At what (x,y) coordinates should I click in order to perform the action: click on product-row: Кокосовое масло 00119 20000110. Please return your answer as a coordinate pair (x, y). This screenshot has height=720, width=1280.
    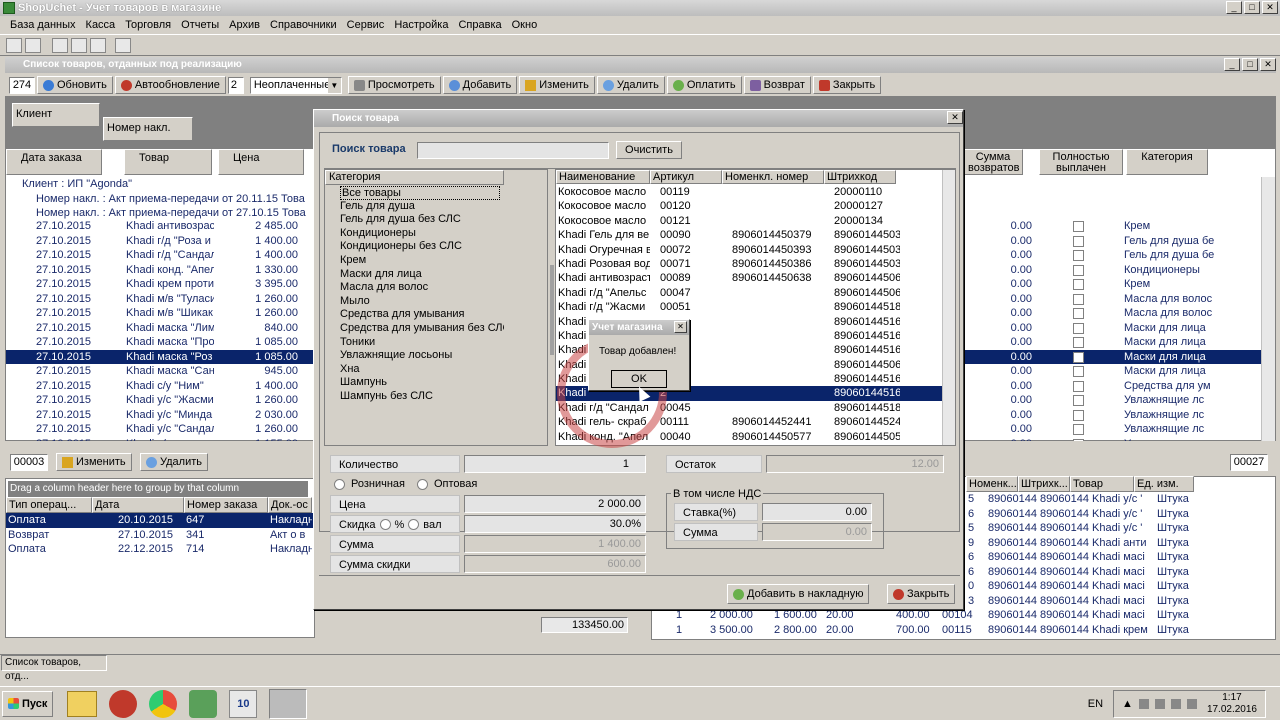
    Looking at the image, I should click on (750, 192).